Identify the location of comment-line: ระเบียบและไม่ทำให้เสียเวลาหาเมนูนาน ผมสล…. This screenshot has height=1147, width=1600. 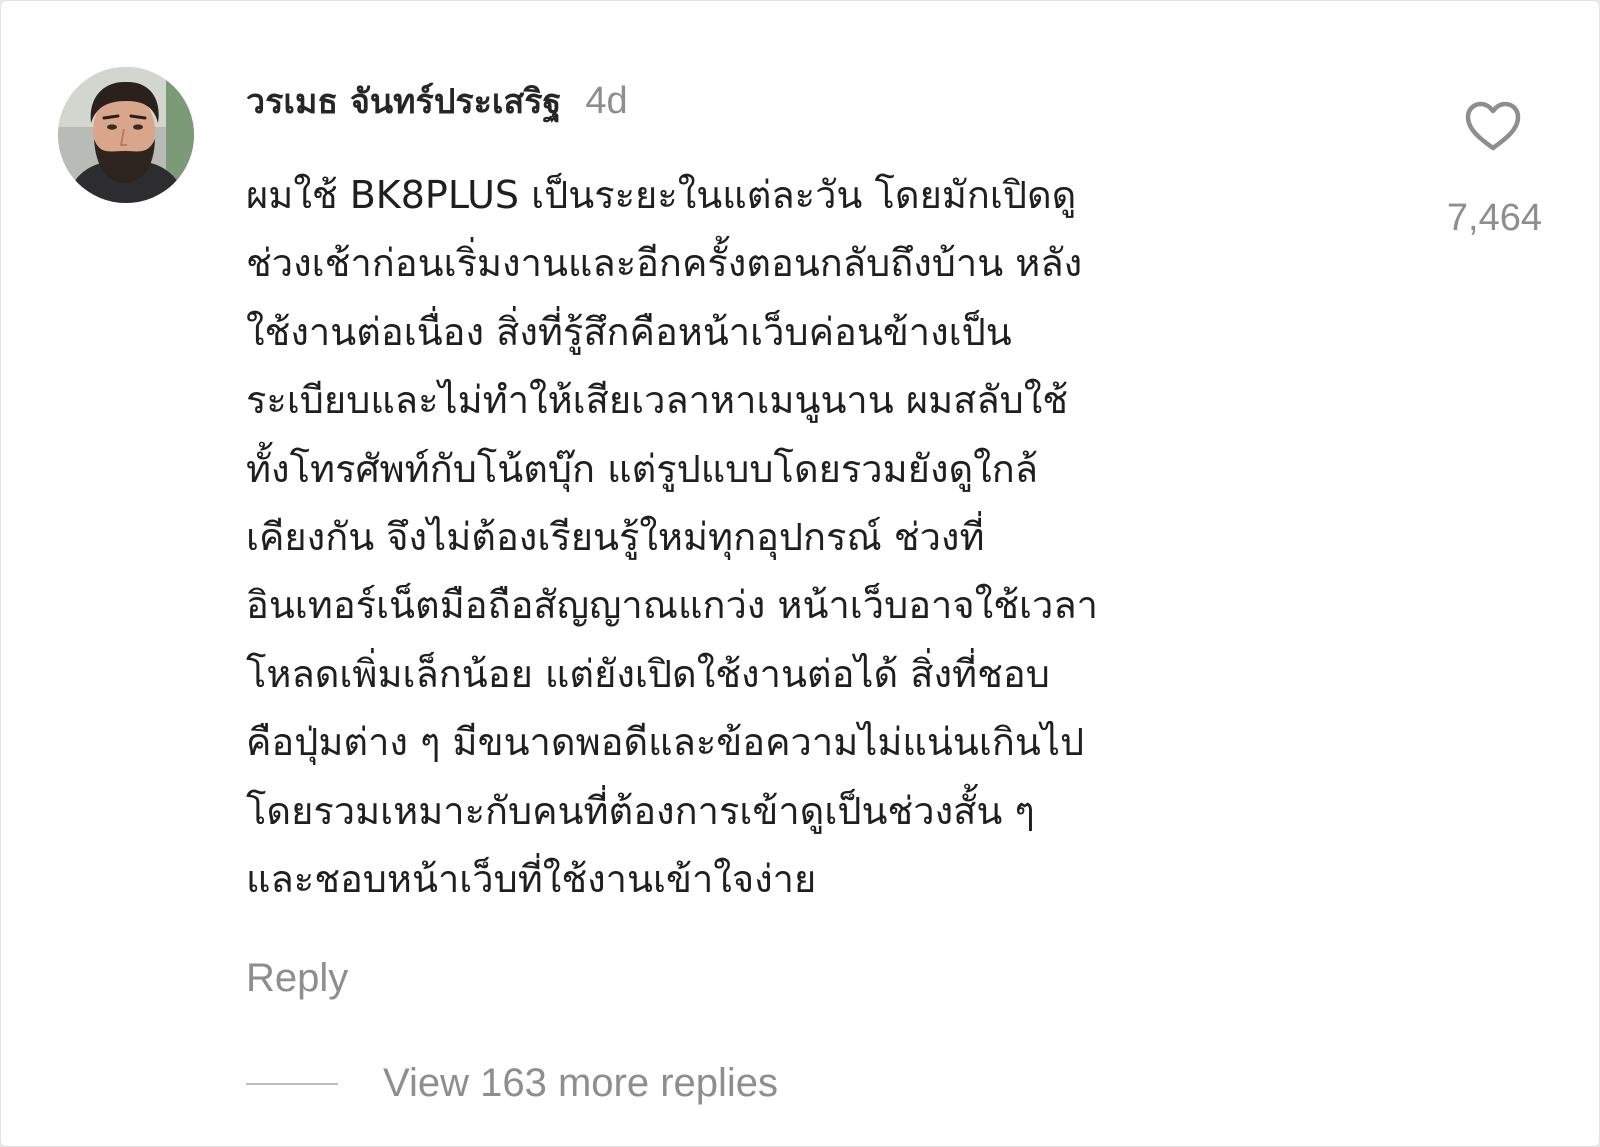
(657, 400).